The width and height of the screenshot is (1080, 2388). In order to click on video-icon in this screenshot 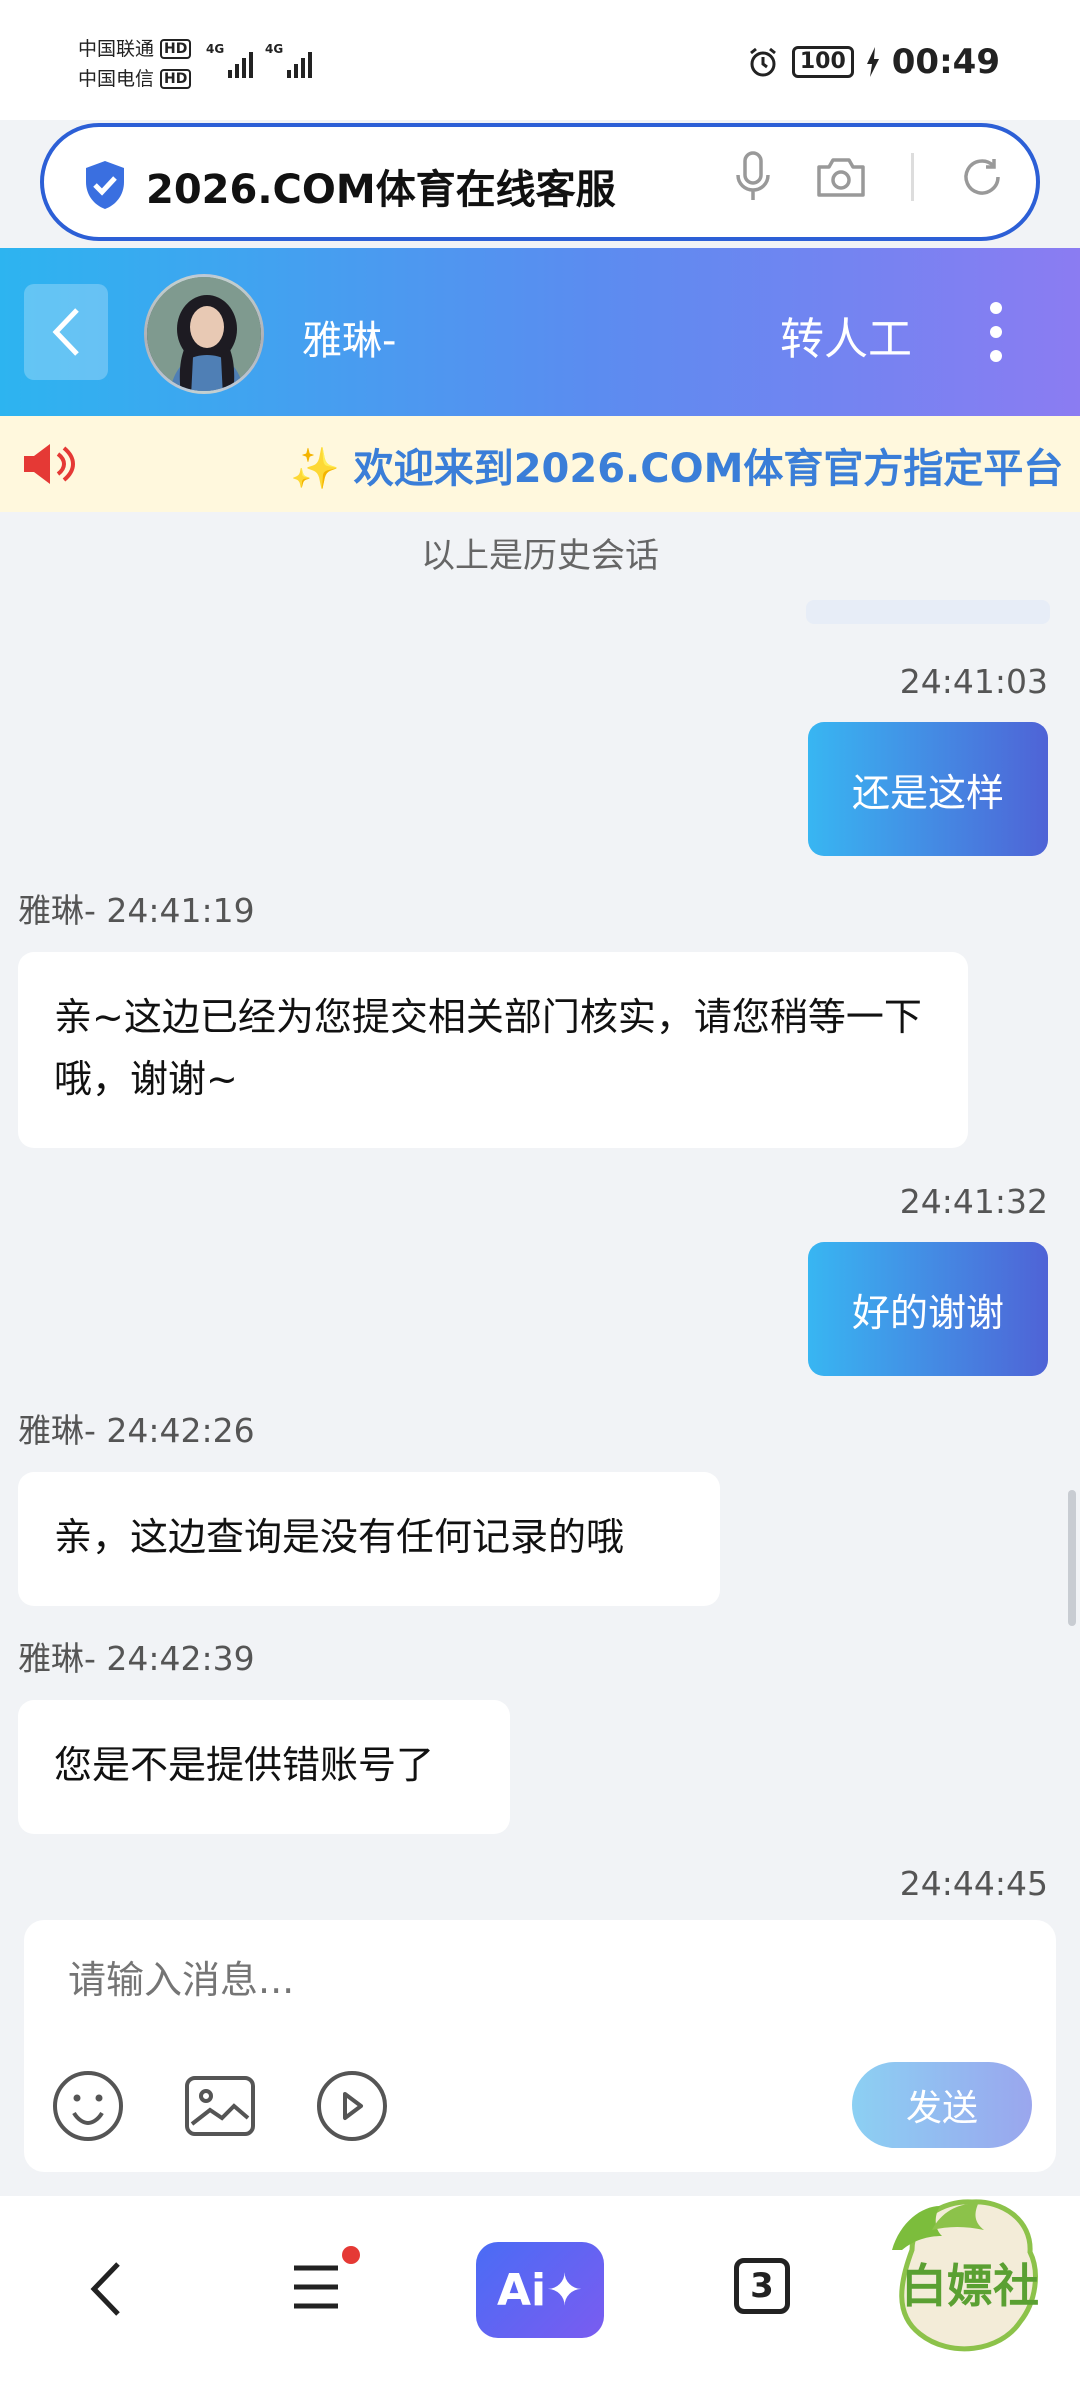, I will do `click(352, 2106)`.